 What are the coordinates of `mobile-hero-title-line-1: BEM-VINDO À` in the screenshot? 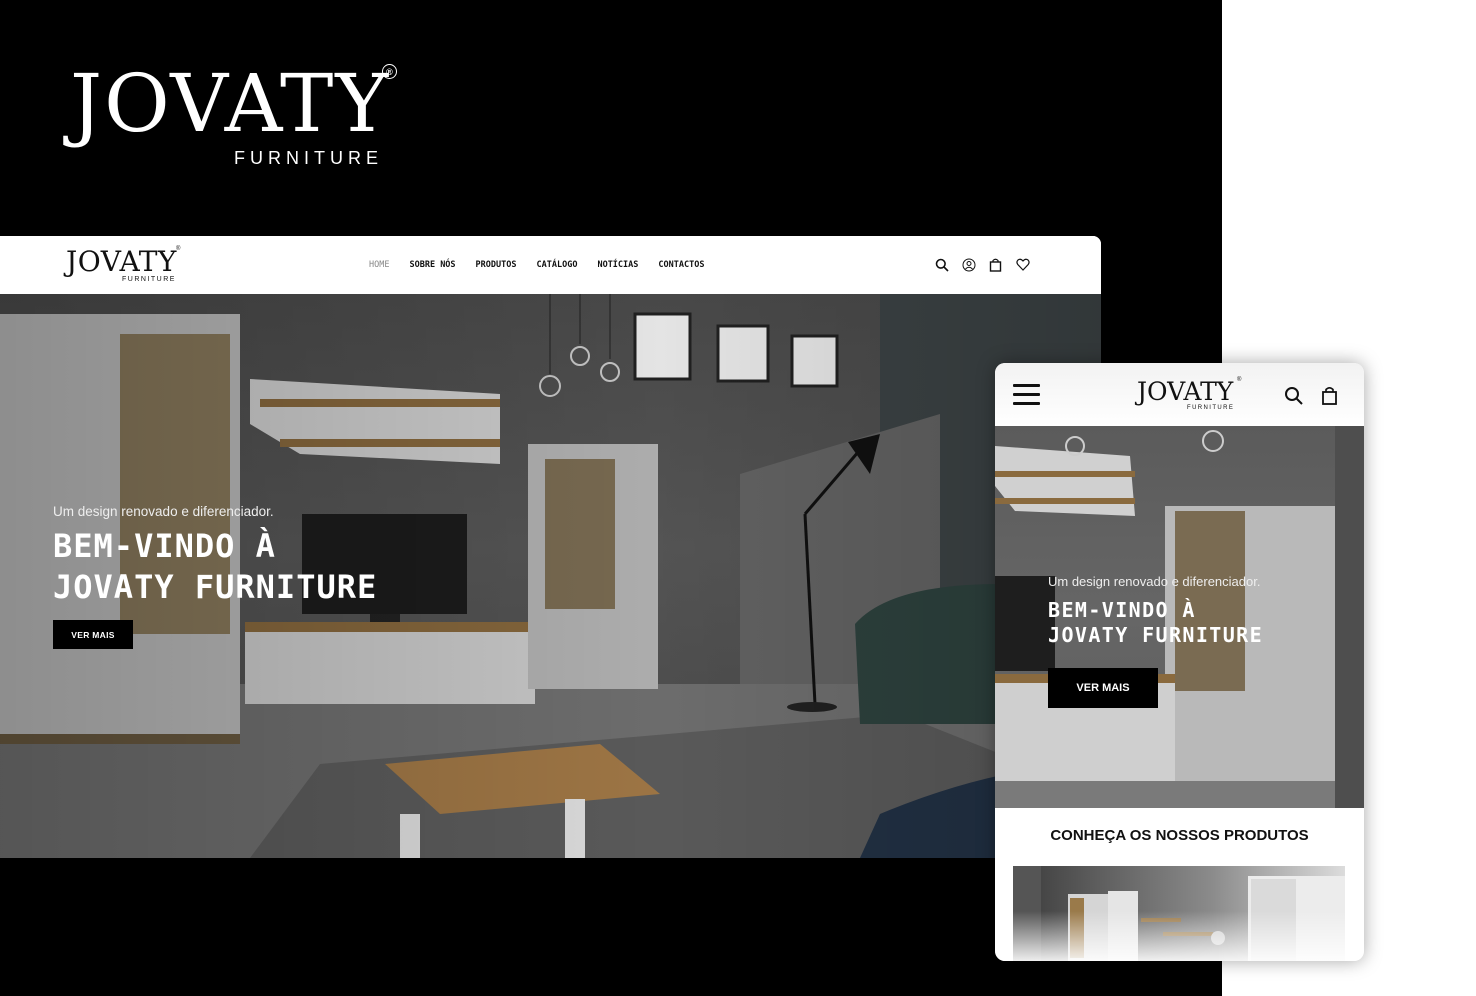 It's located at (1122, 610).